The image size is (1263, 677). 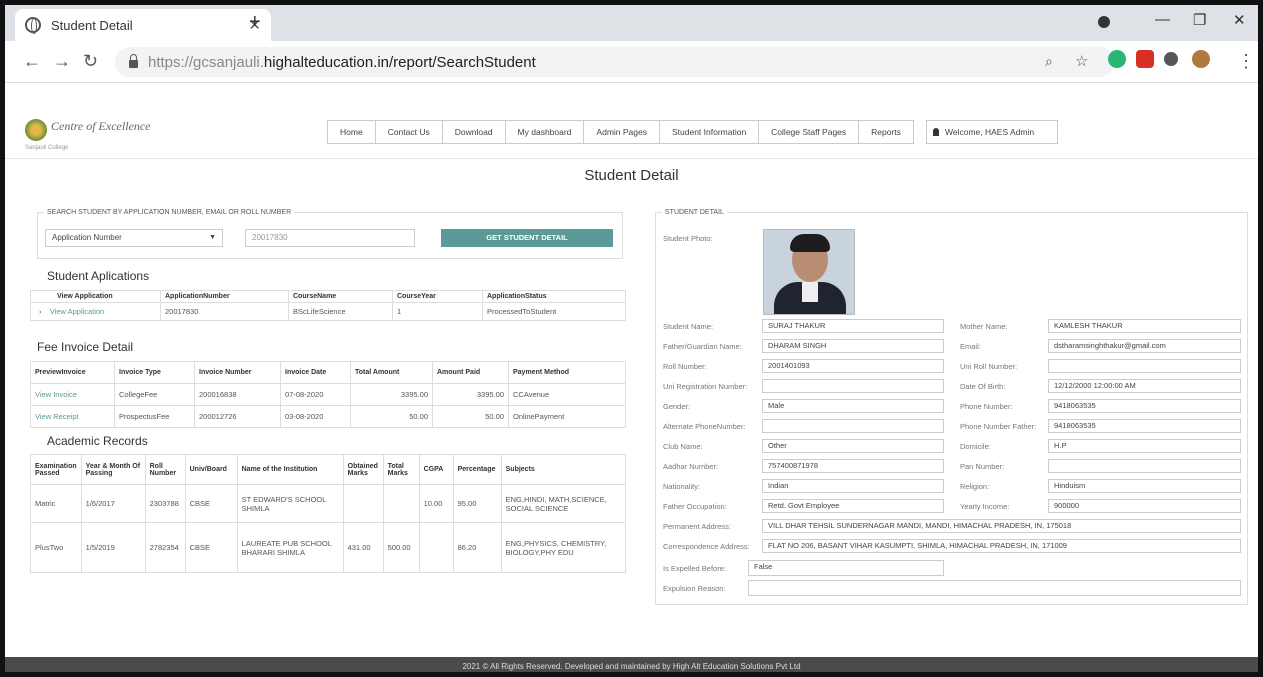 What do you see at coordinates (1144, 326) in the screenshot?
I see `mother-name-field: KAMLESH THAKUR` at bounding box center [1144, 326].